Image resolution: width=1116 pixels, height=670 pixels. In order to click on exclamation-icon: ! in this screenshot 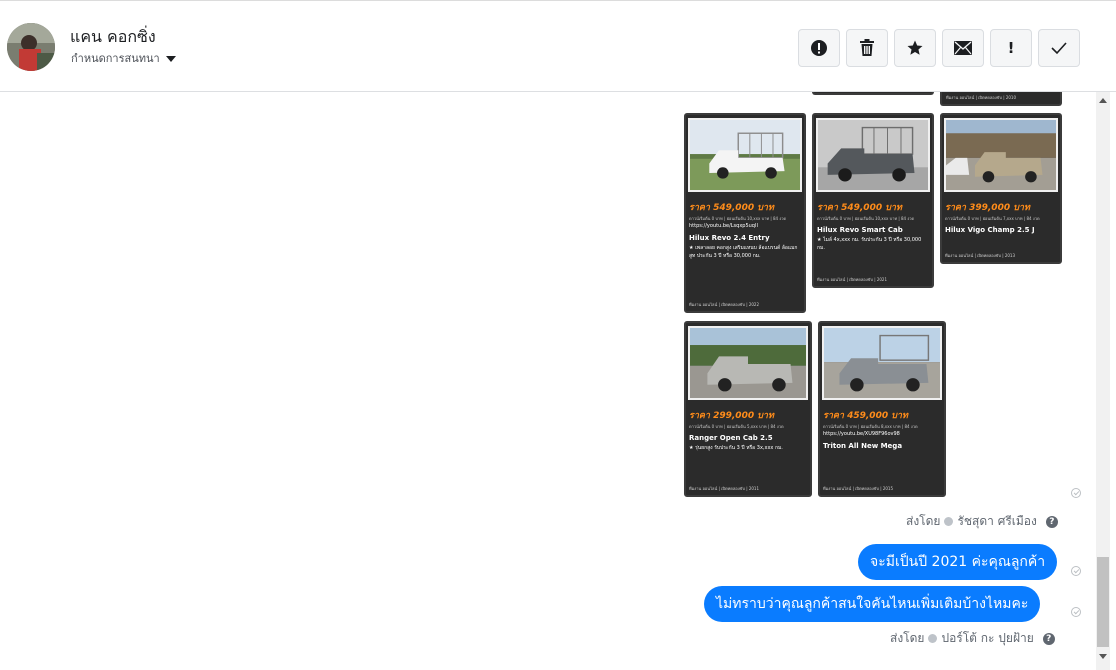, I will do `click(1011, 48)`.